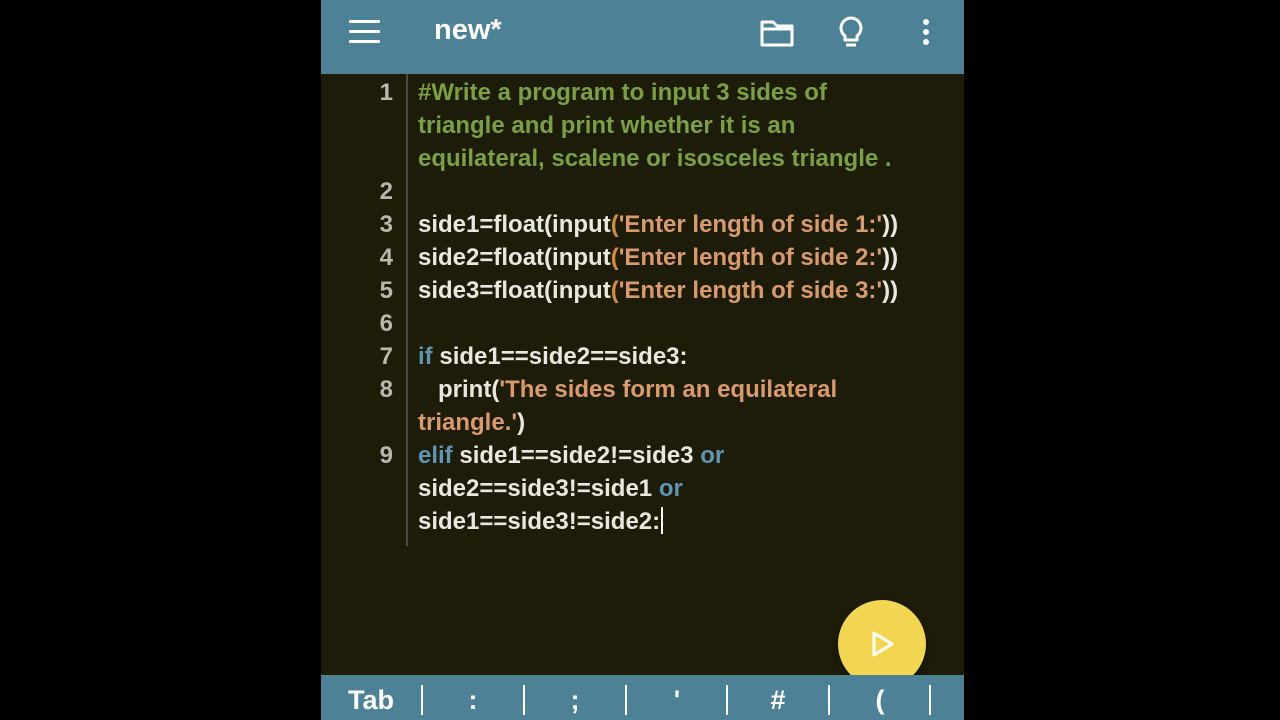  What do you see at coordinates (575, 697) in the screenshot?
I see `key-semicolon: ;` at bounding box center [575, 697].